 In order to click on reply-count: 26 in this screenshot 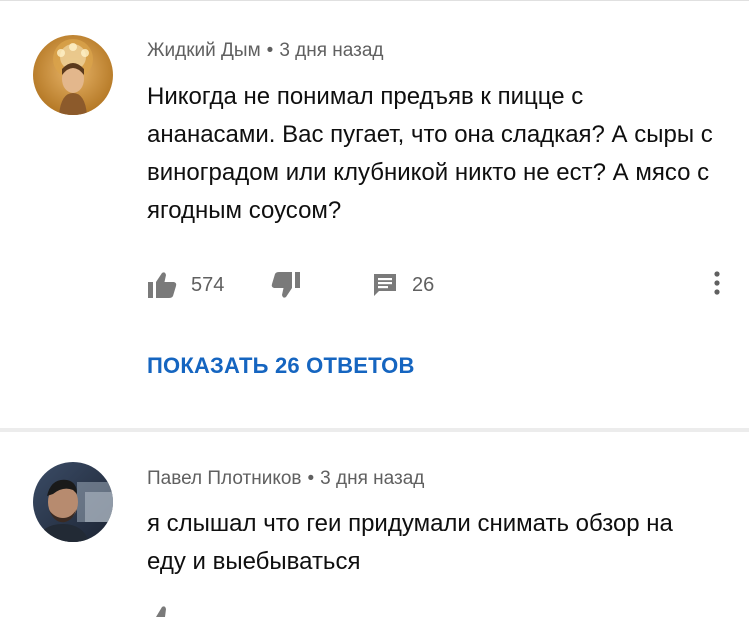, I will do `click(423, 284)`.